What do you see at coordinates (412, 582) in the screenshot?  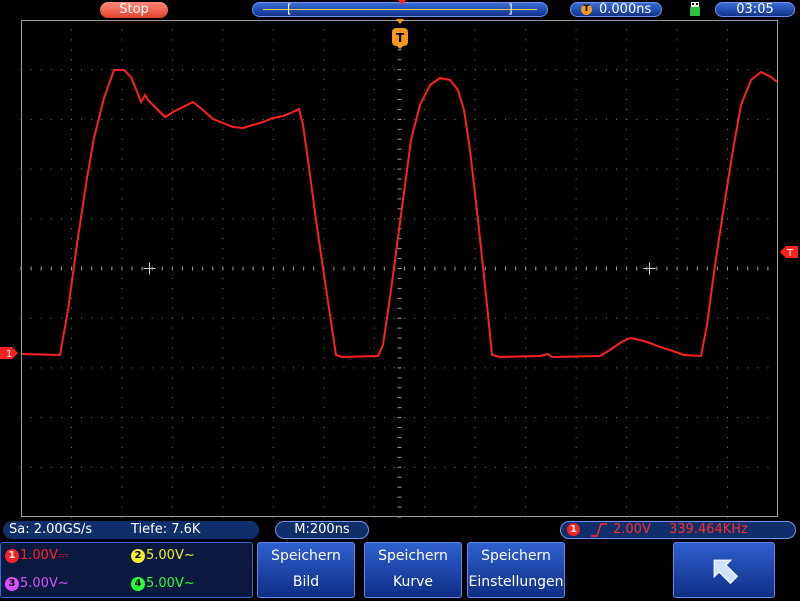 I see `softkey-label: Kurve` at bounding box center [412, 582].